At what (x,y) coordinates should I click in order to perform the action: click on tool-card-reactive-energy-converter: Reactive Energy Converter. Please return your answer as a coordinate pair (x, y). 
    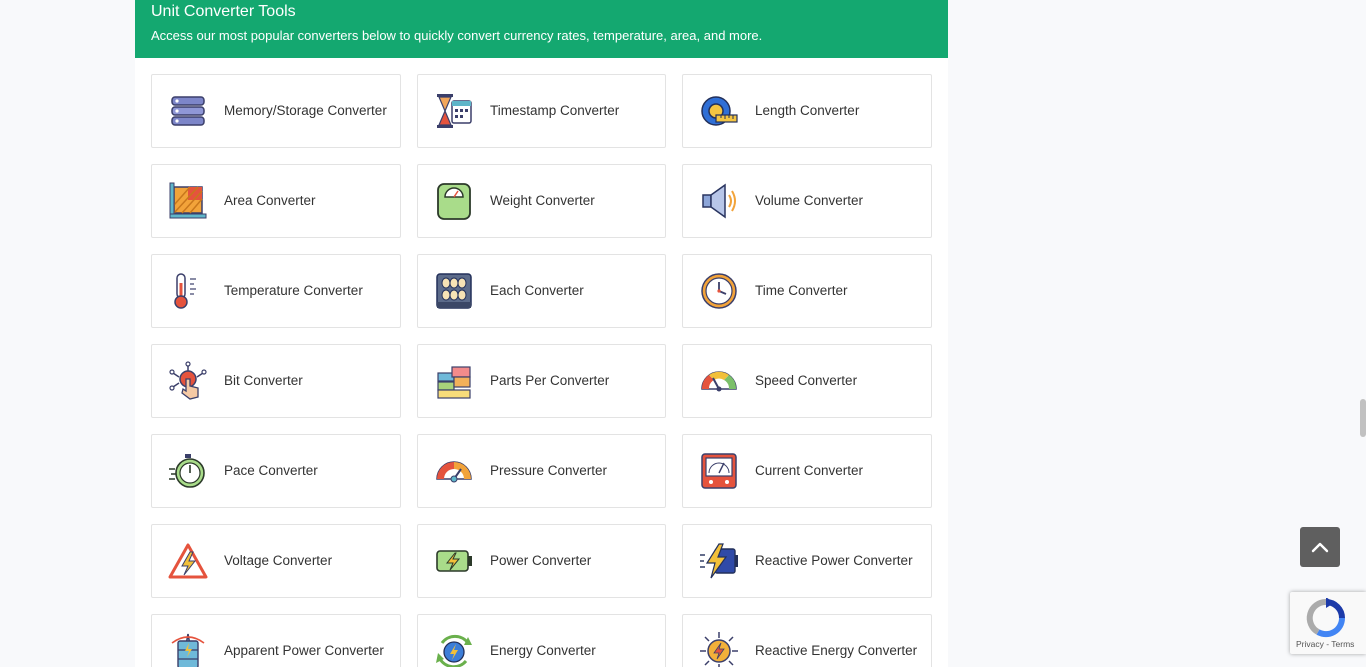
    Looking at the image, I should click on (807, 640).